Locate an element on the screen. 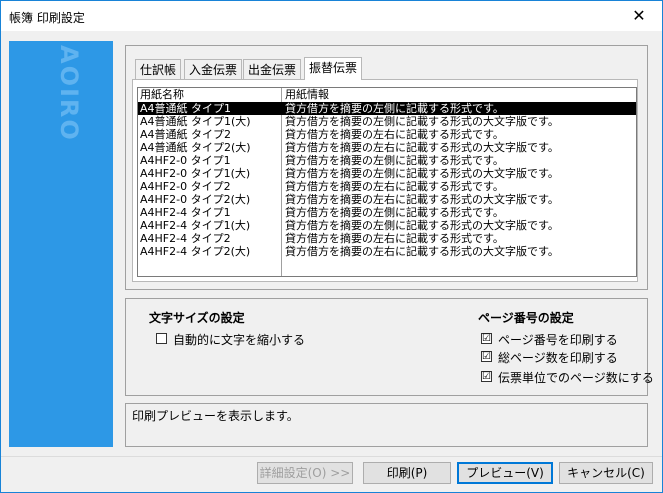  list-item: A4HF2-0 タイプ2 貸方借方を摘要の左右に記載する形式です。 is located at coordinates (387, 186).